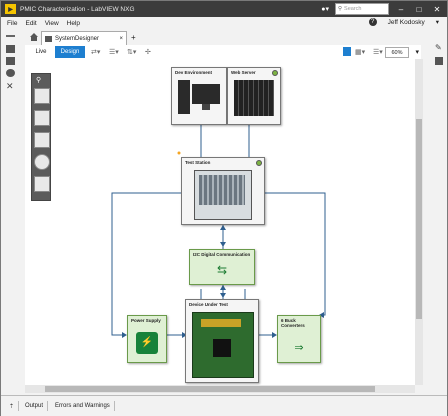 The image size is (448, 416). Describe the element at coordinates (221, 323) in the screenshot. I see `board-connector` at that location.